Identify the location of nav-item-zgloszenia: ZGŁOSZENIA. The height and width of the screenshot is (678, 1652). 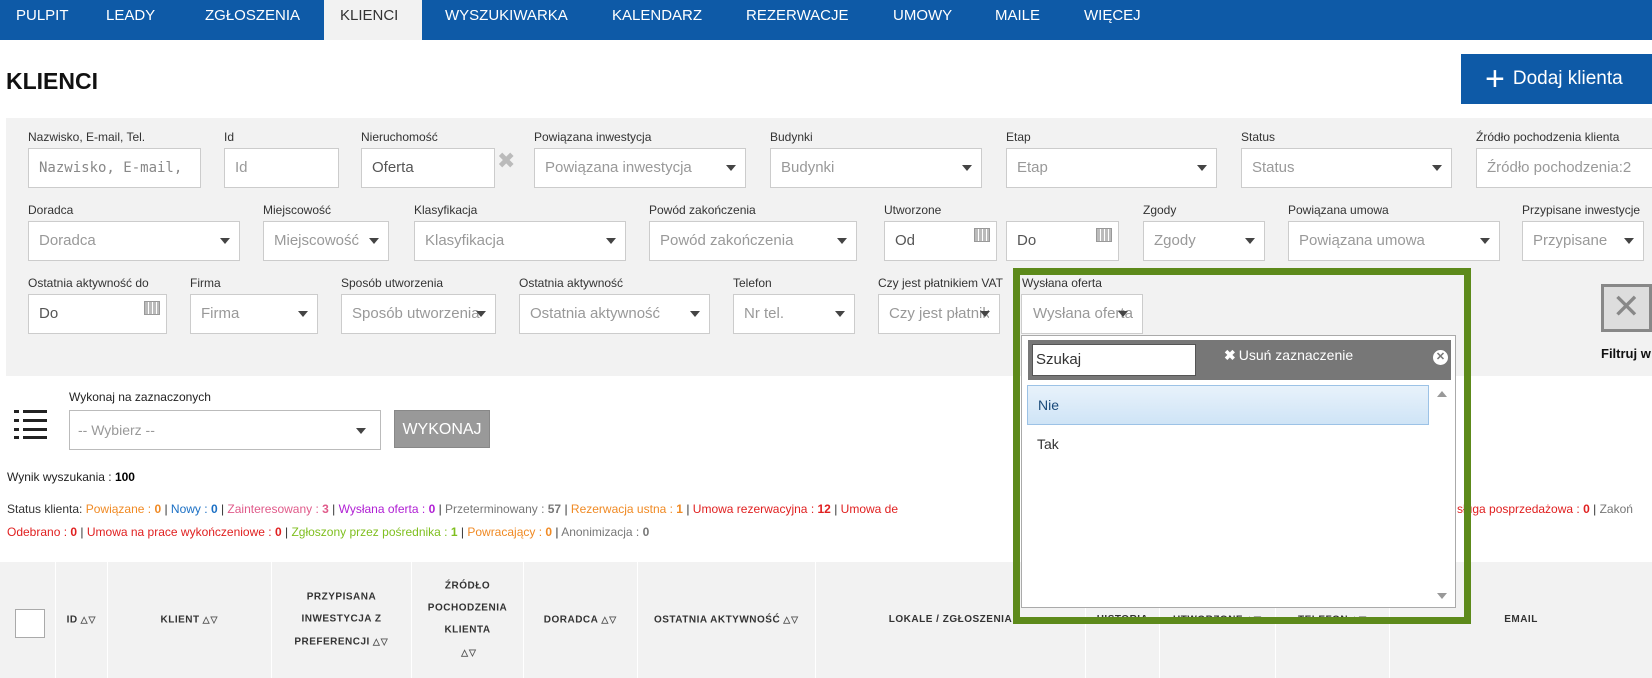
(252, 20).